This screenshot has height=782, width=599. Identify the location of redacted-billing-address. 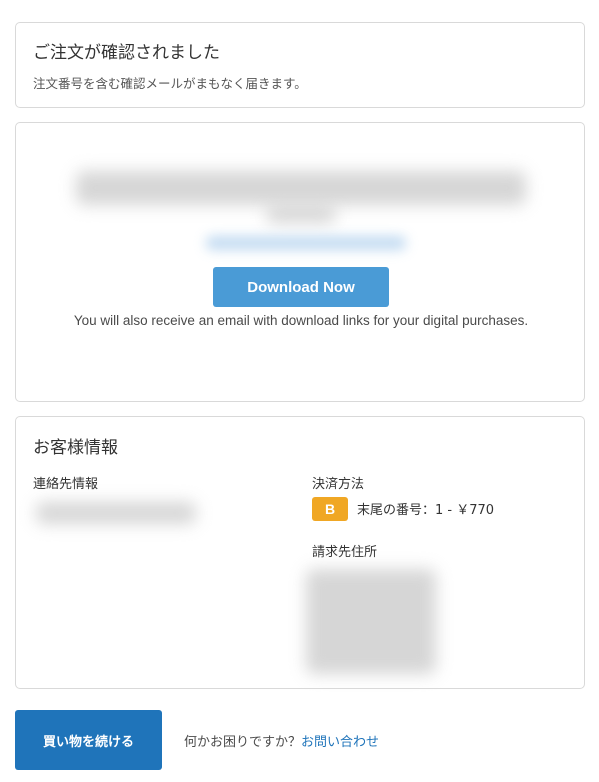
(371, 621).